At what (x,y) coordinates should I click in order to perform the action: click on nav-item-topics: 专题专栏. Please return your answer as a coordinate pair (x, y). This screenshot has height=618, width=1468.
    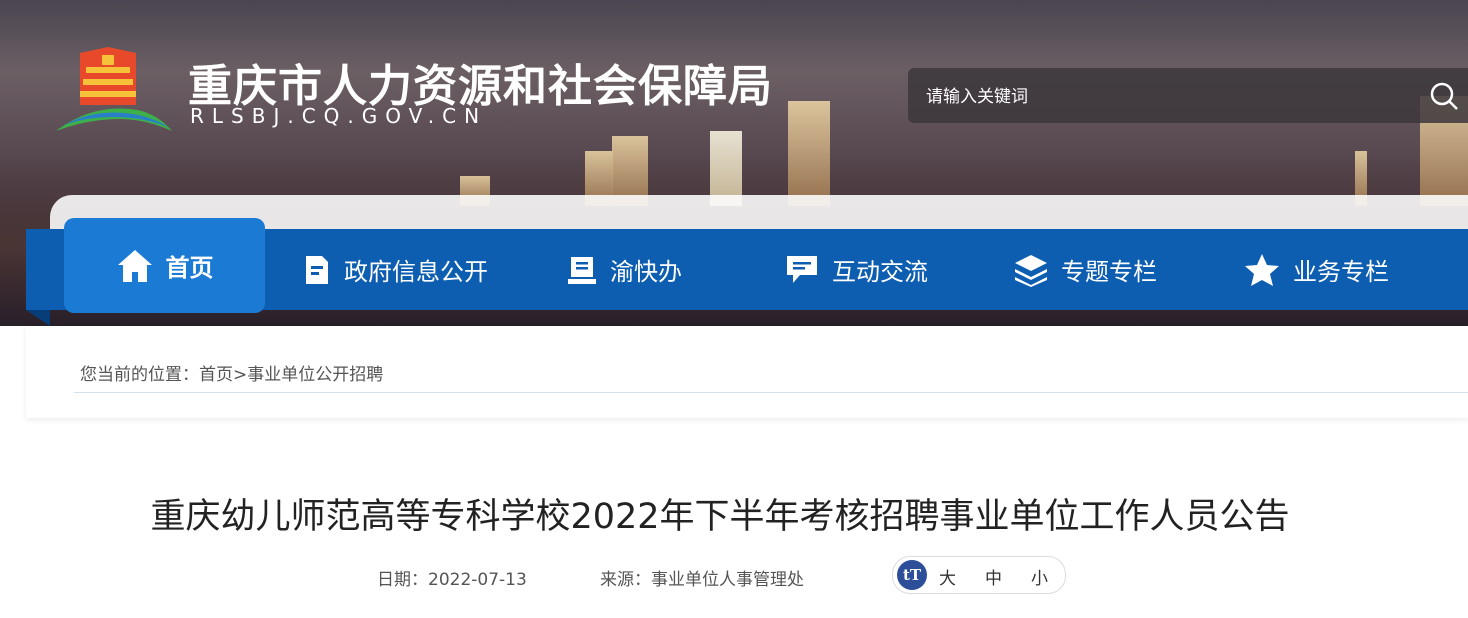
    Looking at the image, I should click on (1085, 269).